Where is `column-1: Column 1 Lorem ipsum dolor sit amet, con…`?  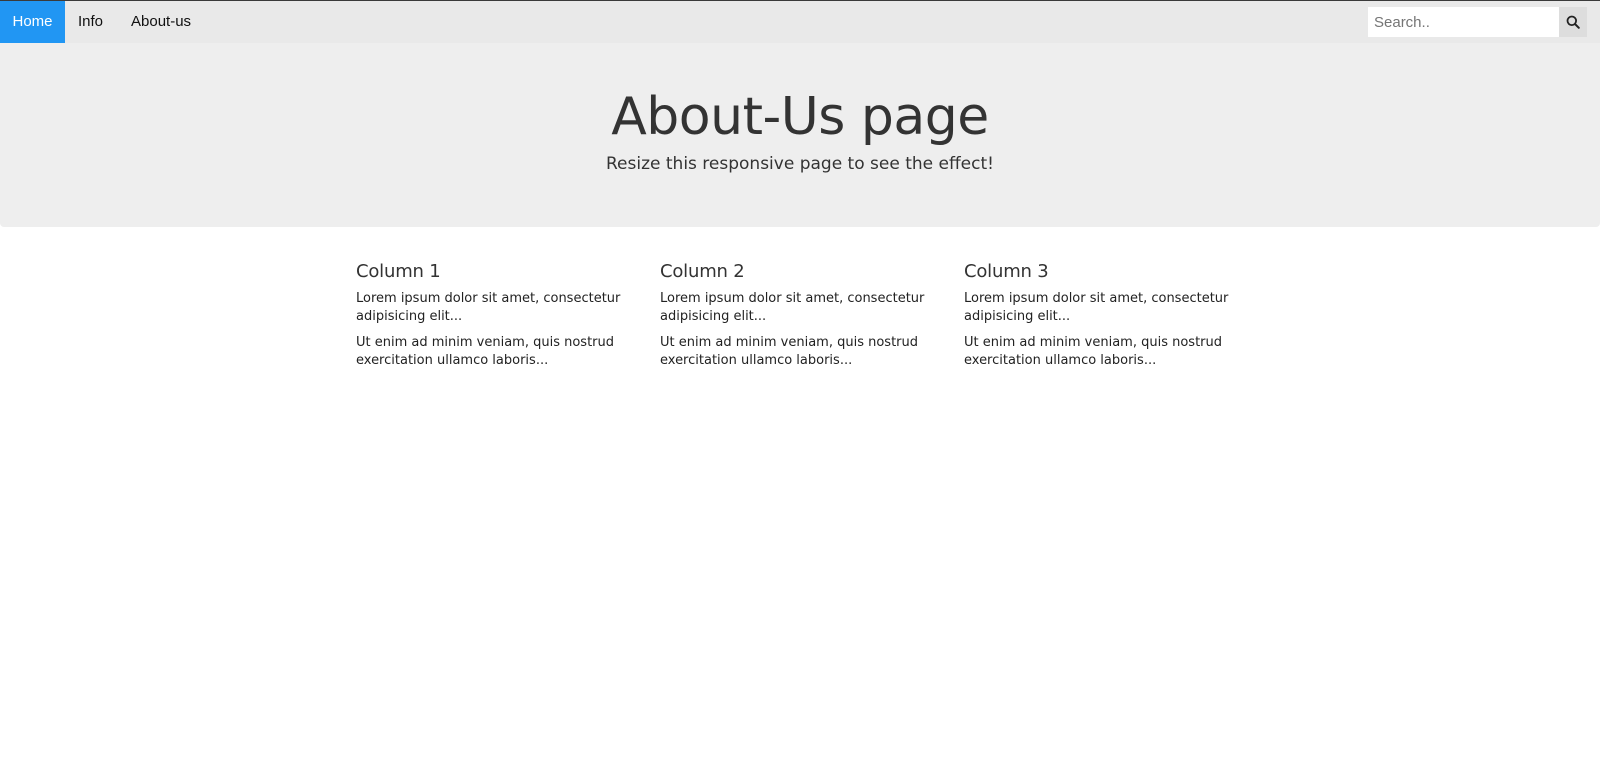 column-1: Column 1 Lorem ipsum dolor sit amet, con… is located at coordinates (491, 319).